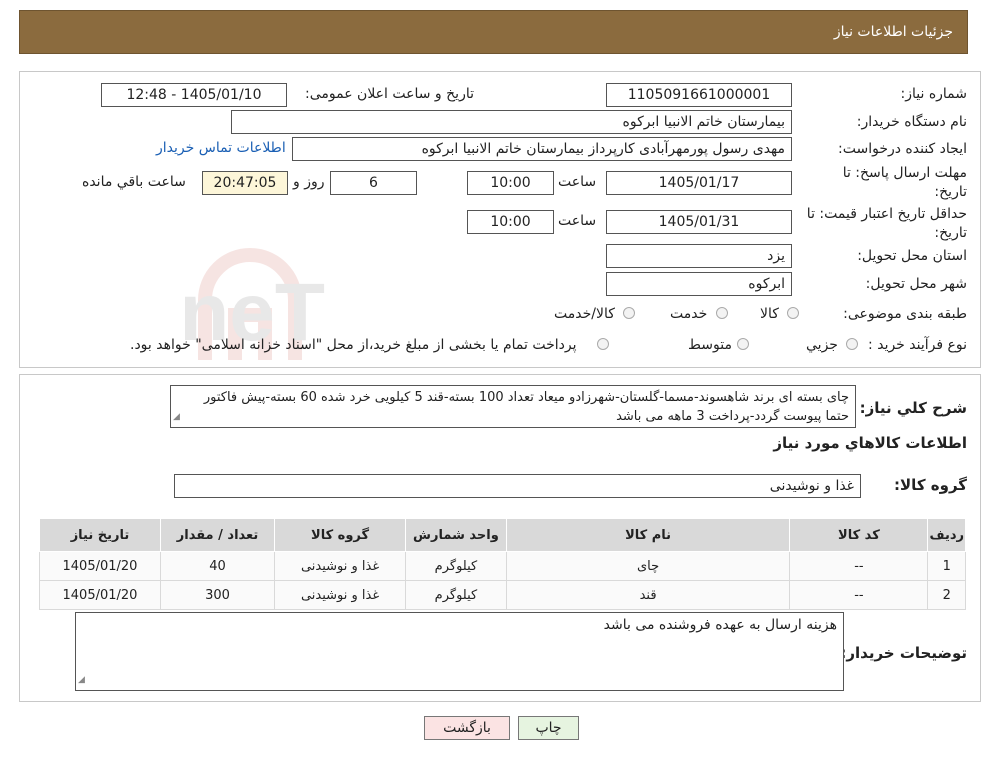 Image resolution: width=985 pixels, height=759 pixels. Describe the element at coordinates (217, 535) in the screenshot. I see `col-header-quantity: تعداد / مقدار` at that location.